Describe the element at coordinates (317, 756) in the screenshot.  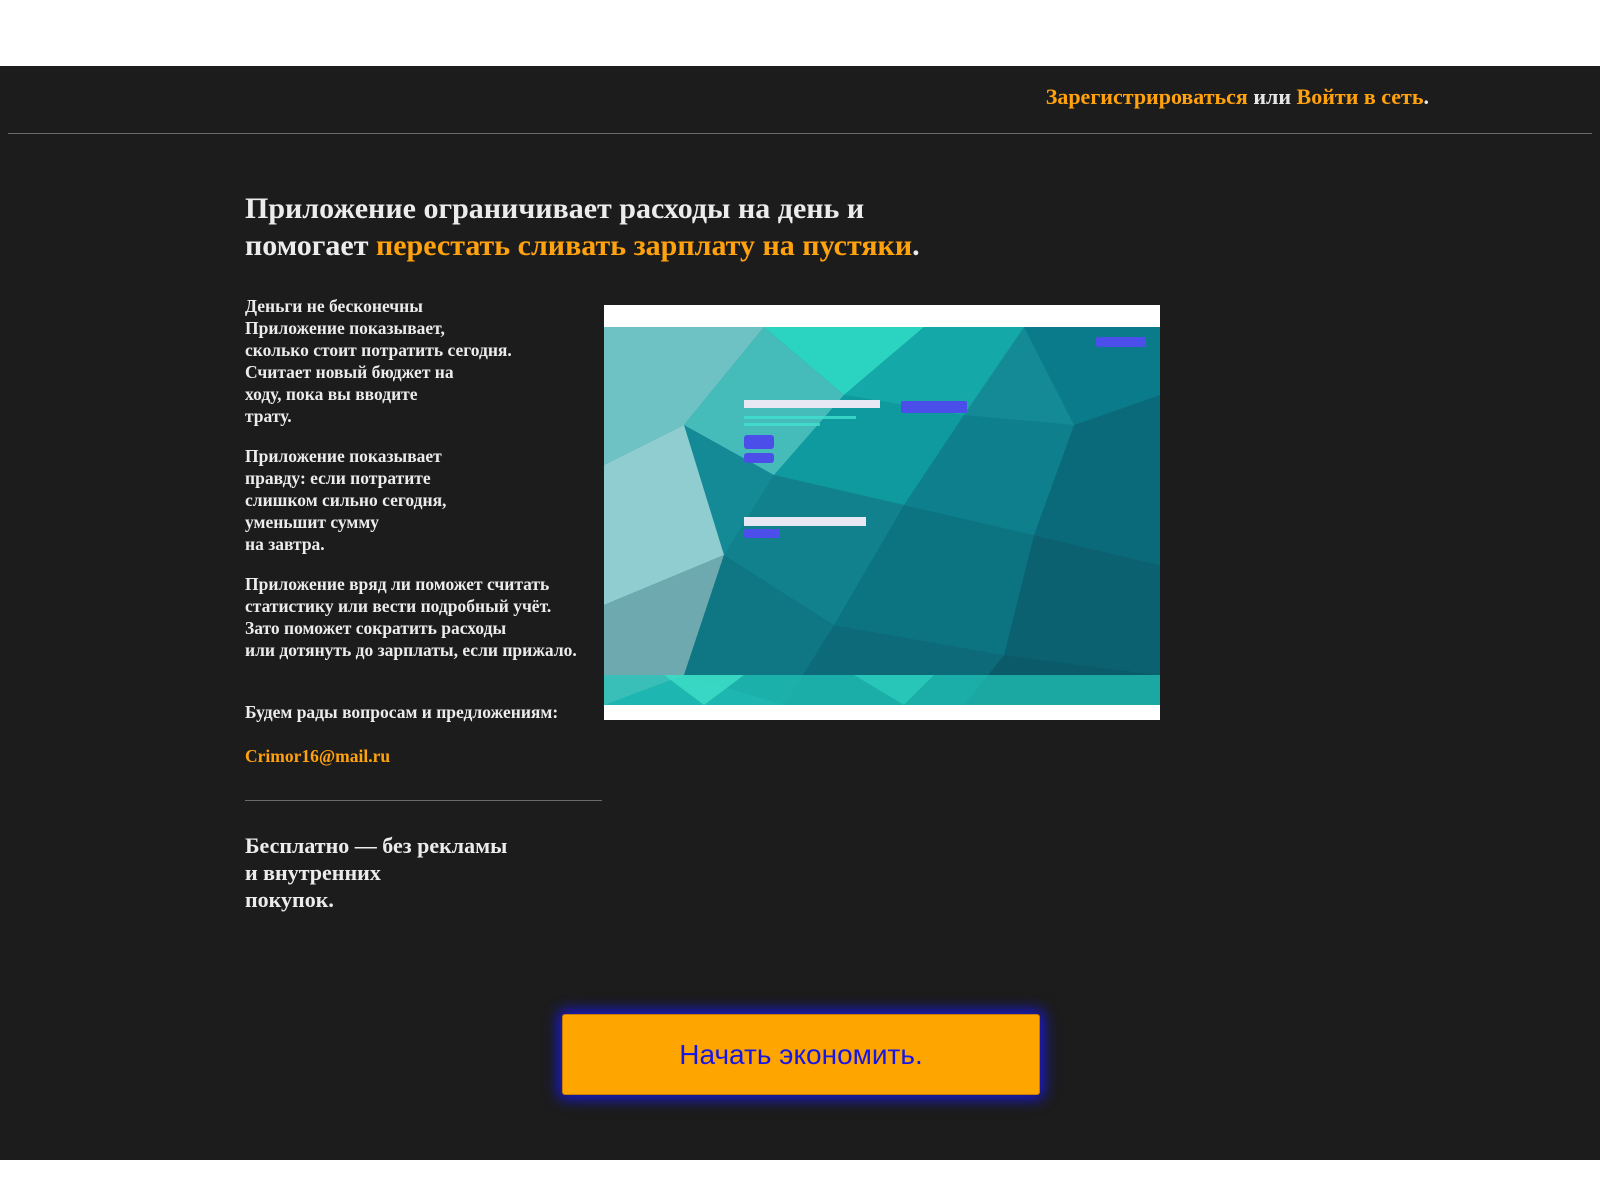
I see `contact-email-link: Crimor16@mail.ru` at that location.